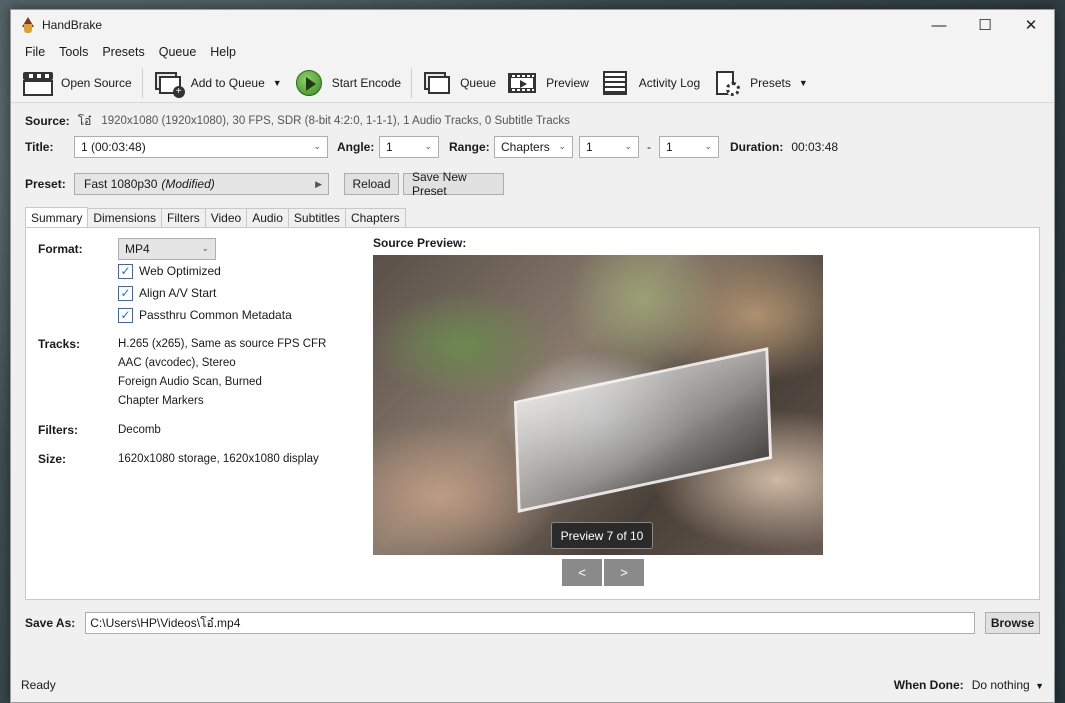  What do you see at coordinates (73, 52) in the screenshot?
I see `menu-tools: Tools` at bounding box center [73, 52].